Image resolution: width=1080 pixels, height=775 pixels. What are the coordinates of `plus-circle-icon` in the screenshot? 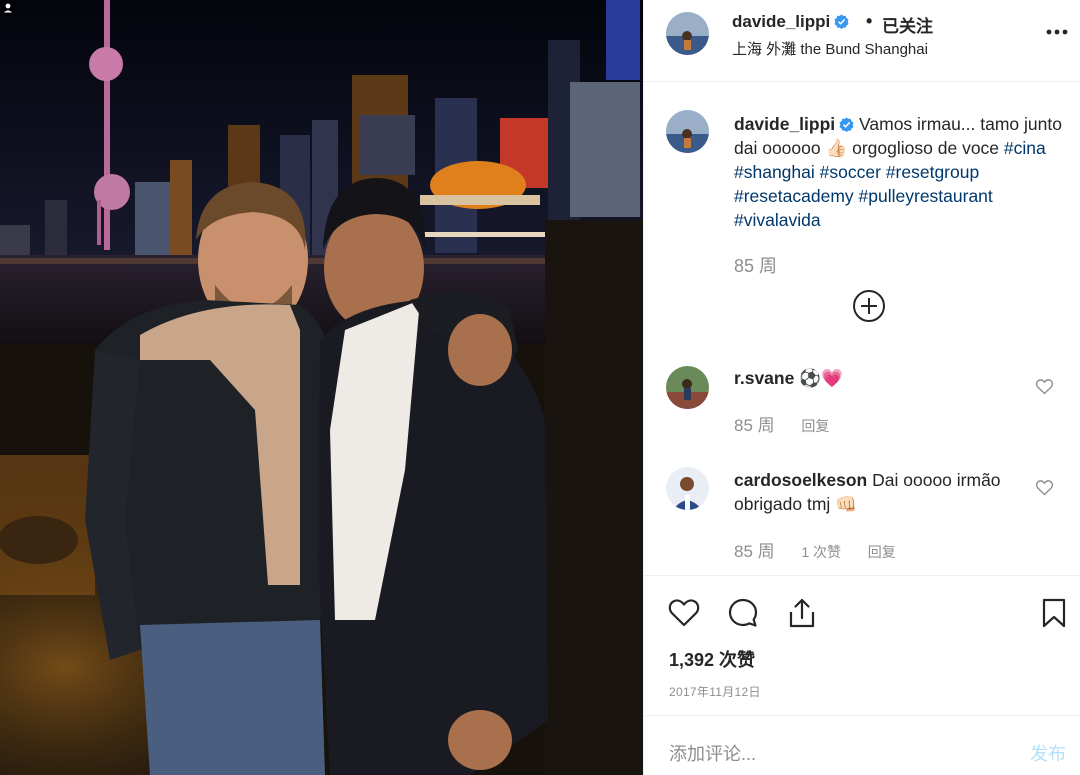 It's located at (869, 306).